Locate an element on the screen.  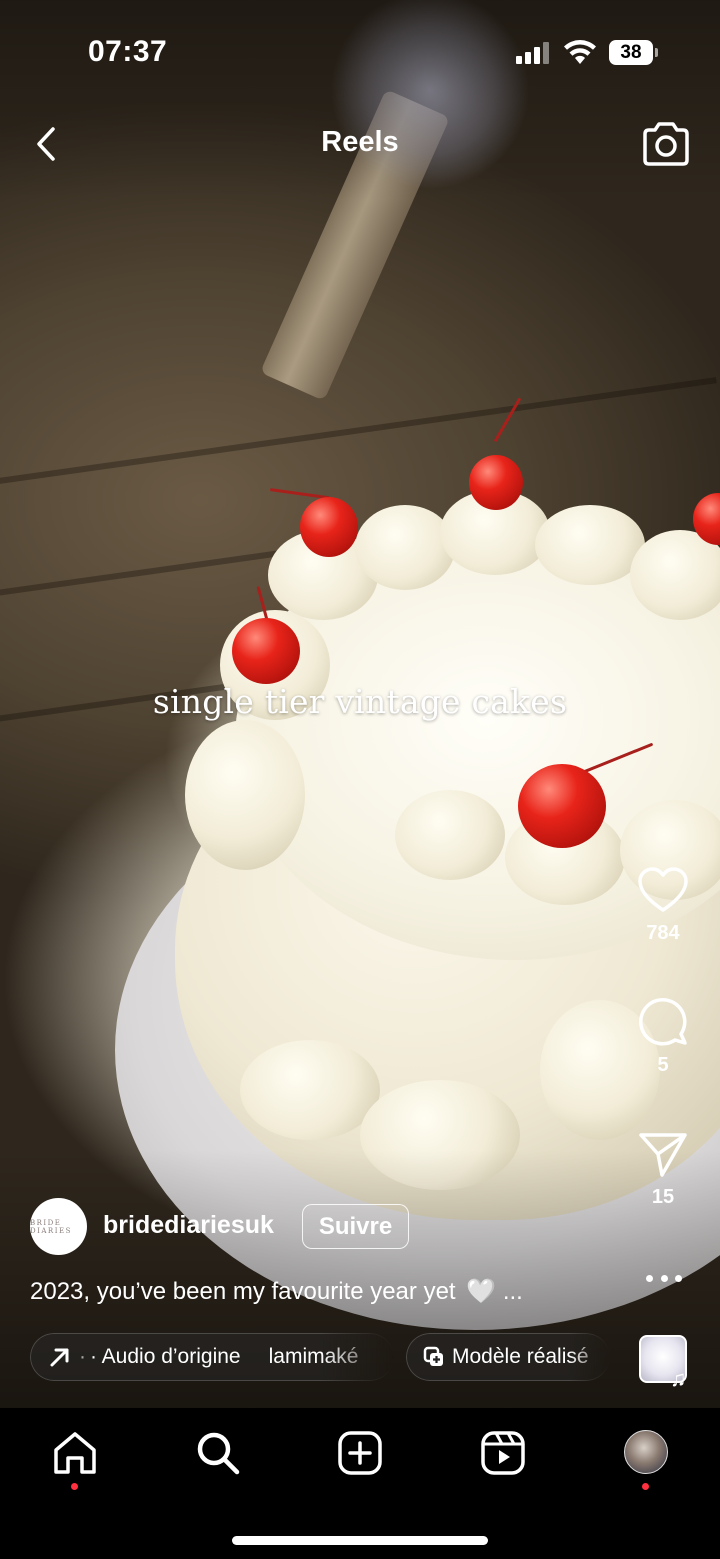
table-plank is located at coordinates (358, 433).